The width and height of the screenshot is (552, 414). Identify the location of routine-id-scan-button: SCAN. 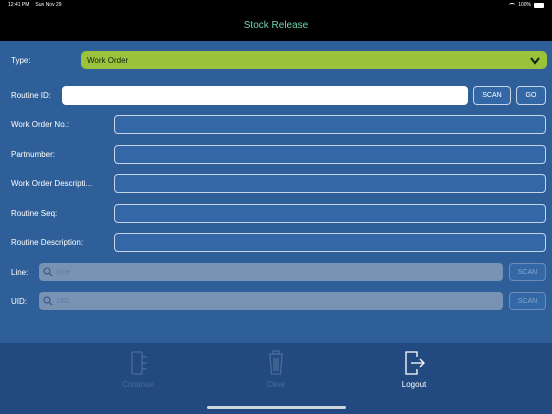
(492, 95).